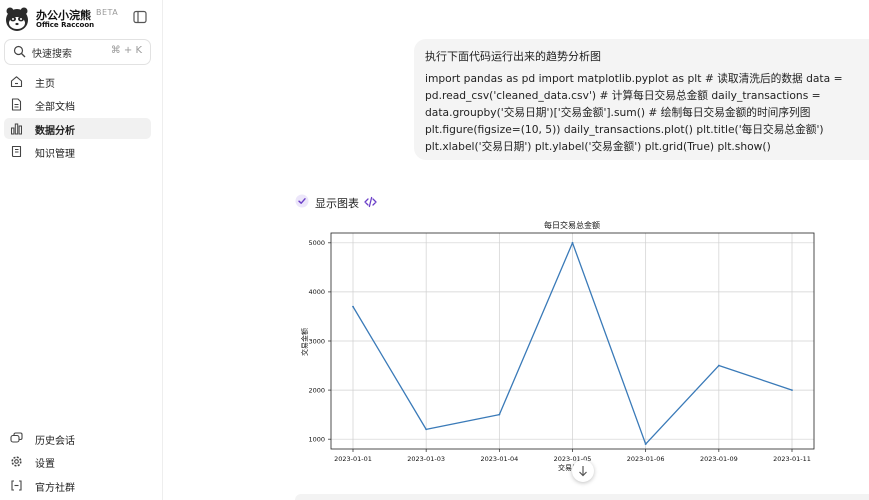  I want to click on nav-item-community: 官方社群, so click(77, 485).